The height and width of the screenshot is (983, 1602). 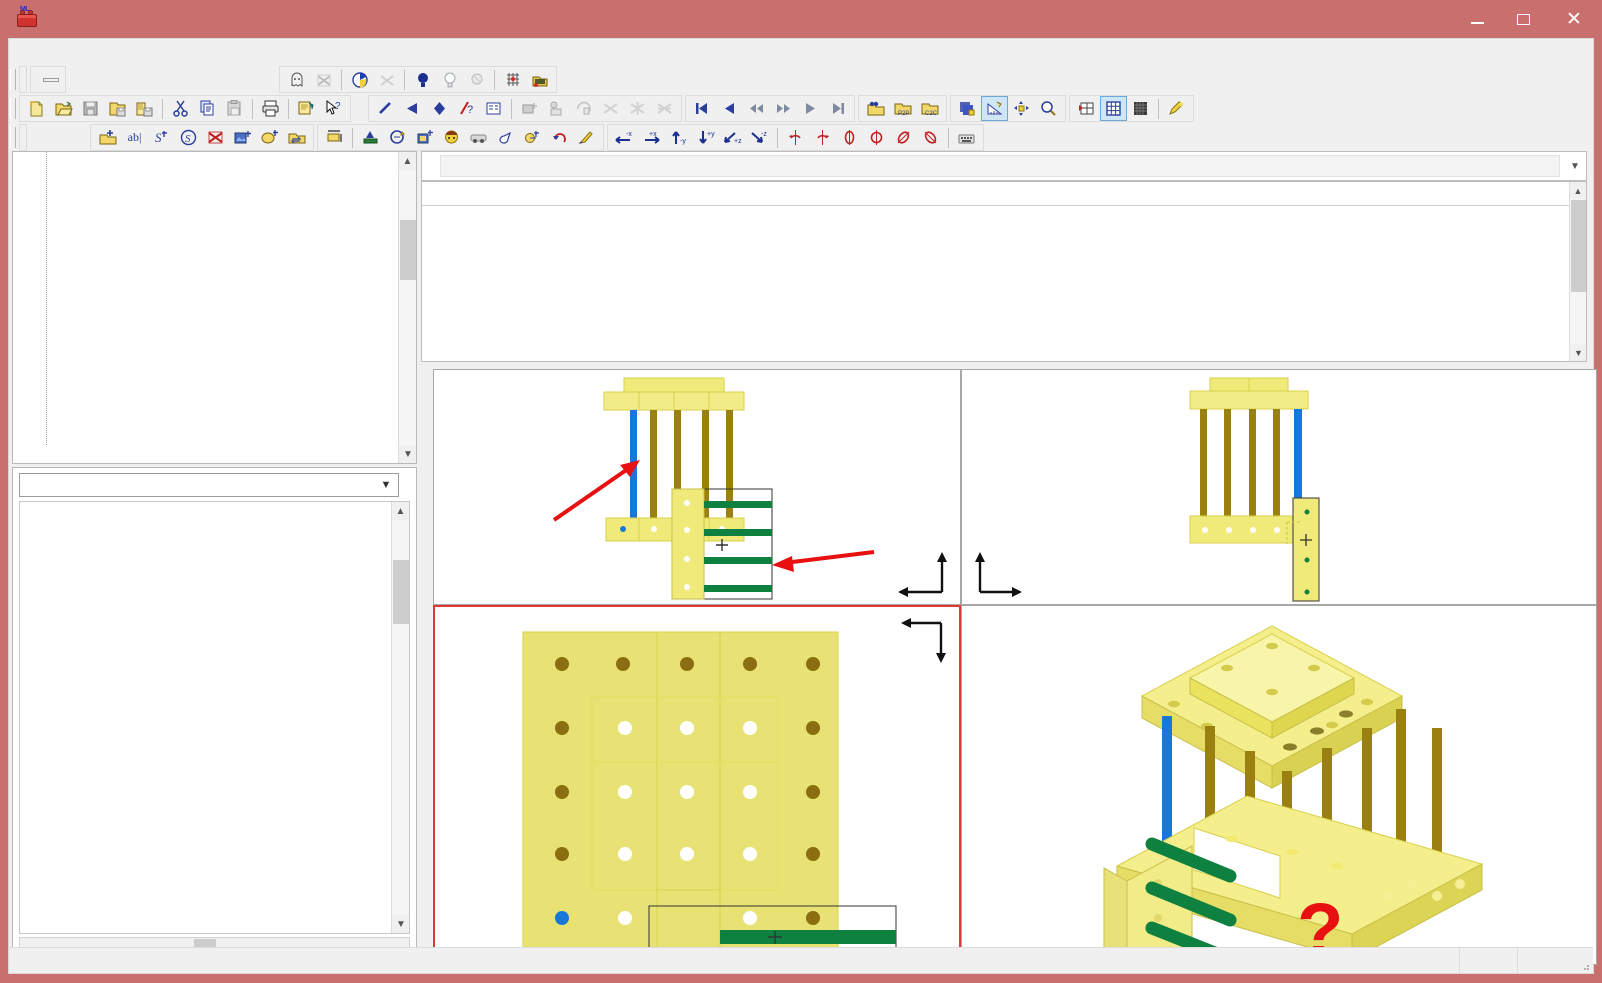 I want to click on print-icon, so click(x=270, y=108).